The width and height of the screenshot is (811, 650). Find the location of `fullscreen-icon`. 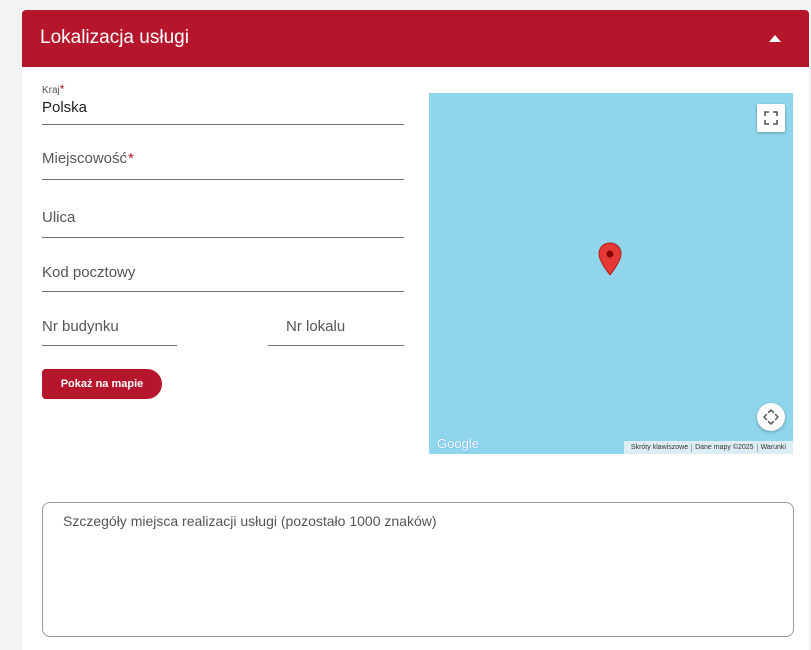

fullscreen-icon is located at coordinates (771, 118).